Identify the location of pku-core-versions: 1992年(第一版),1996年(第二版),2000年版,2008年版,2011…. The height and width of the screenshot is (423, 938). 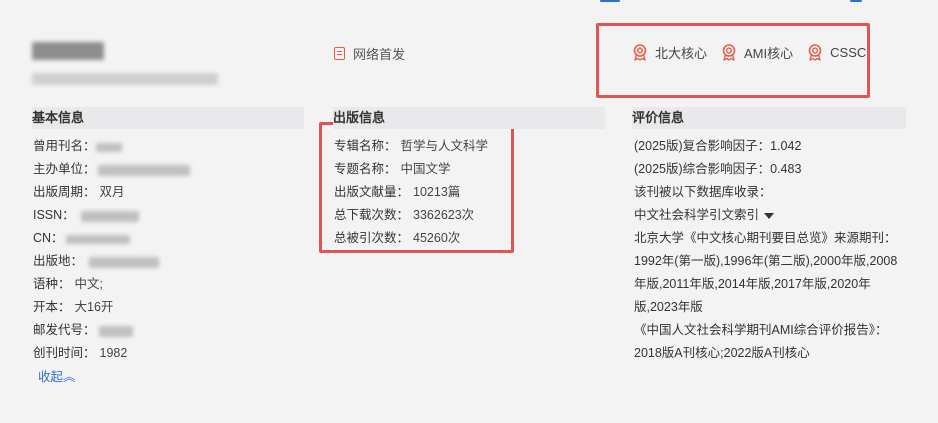
(766, 284).